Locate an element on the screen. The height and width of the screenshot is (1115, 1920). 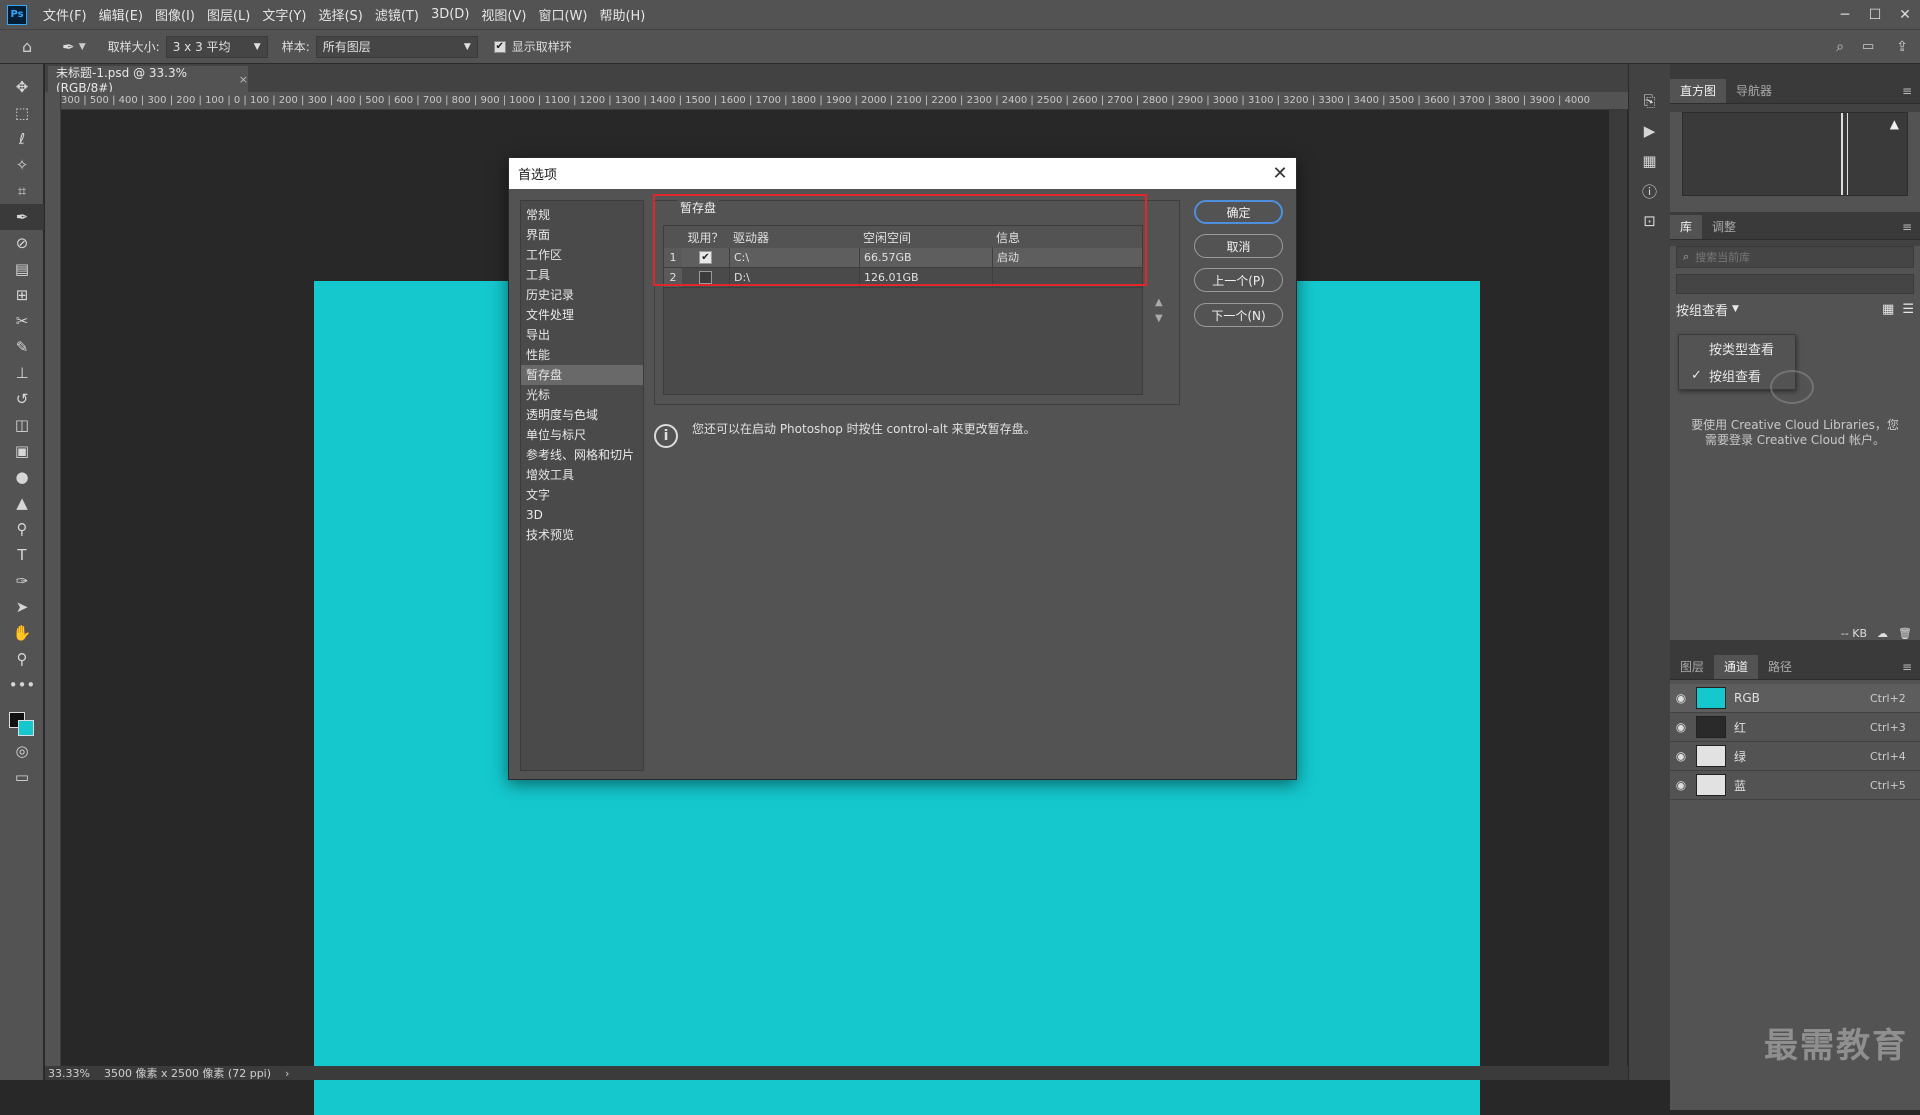
share-icon: ⇪ is located at coordinates (1902, 47).